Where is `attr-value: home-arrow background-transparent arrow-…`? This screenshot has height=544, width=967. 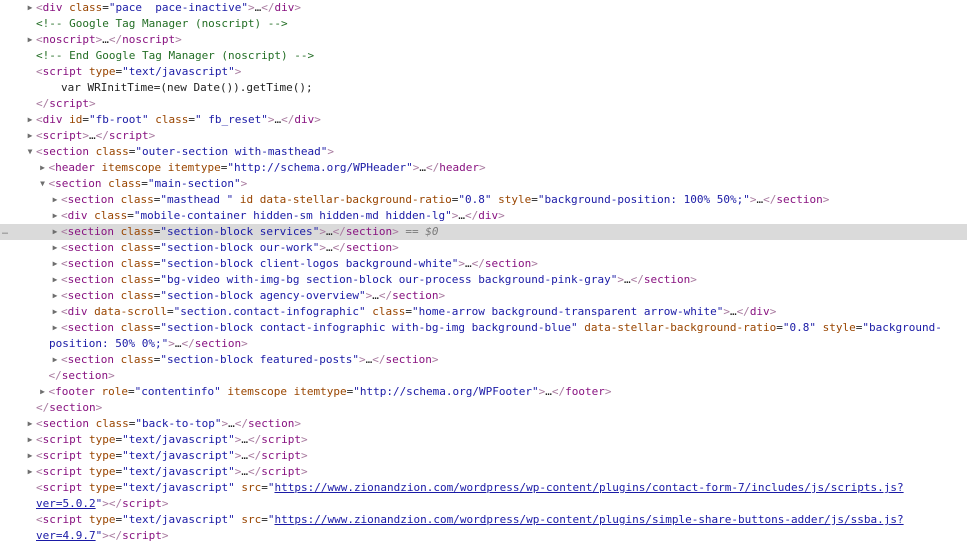
attr-value: home-arrow background-transparent arrow-… is located at coordinates (568, 311).